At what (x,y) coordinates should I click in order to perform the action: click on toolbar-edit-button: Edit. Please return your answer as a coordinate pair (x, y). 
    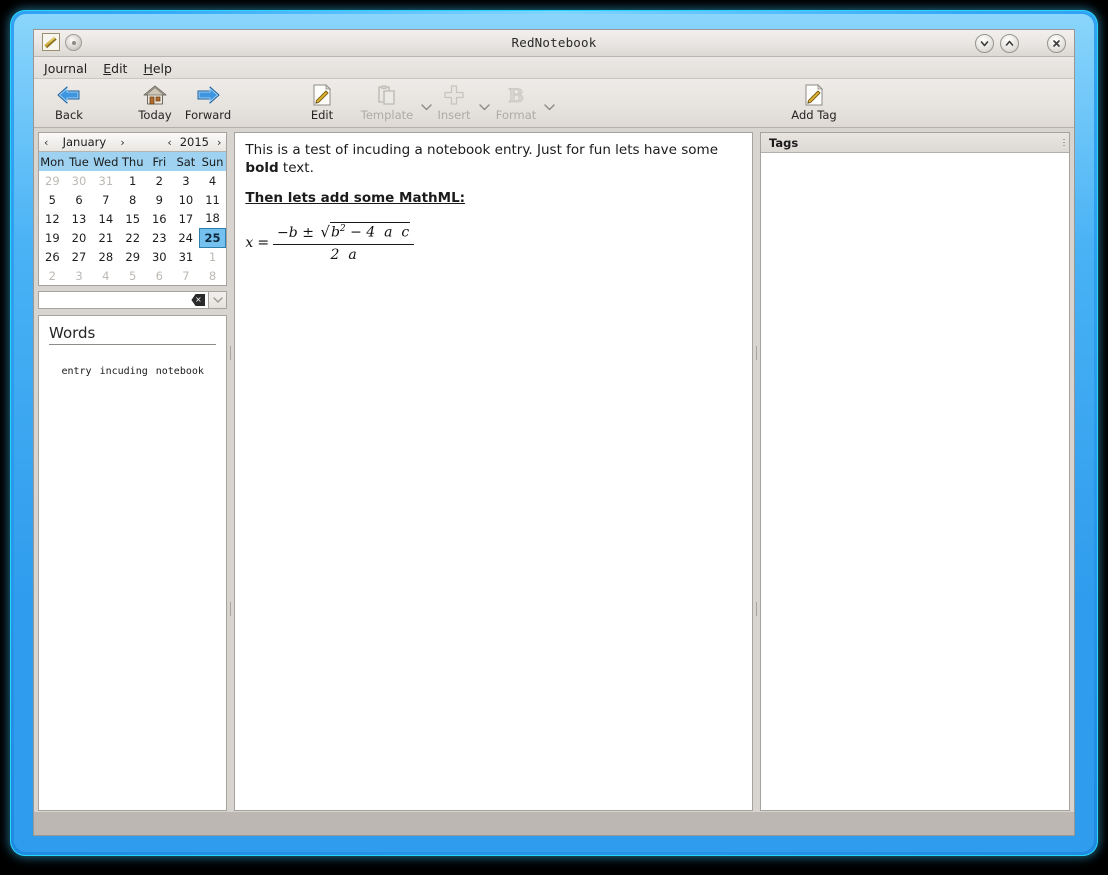
    Looking at the image, I should click on (322, 102).